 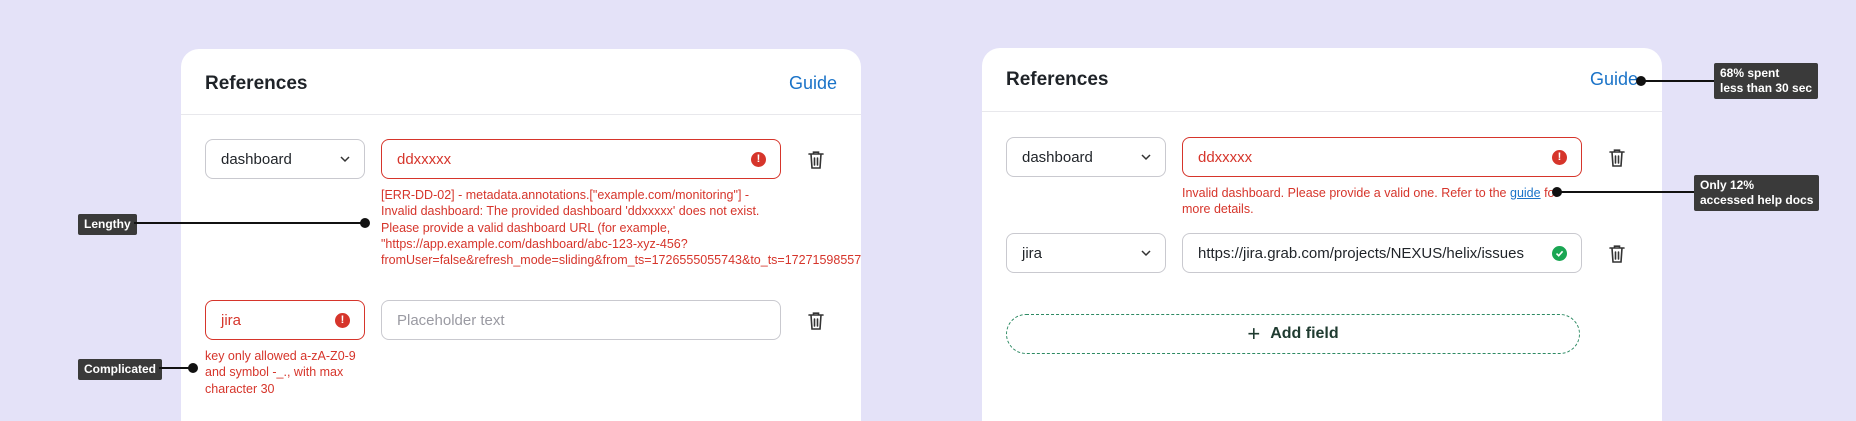 I want to click on reference-type-select: jira, so click(x=1086, y=253).